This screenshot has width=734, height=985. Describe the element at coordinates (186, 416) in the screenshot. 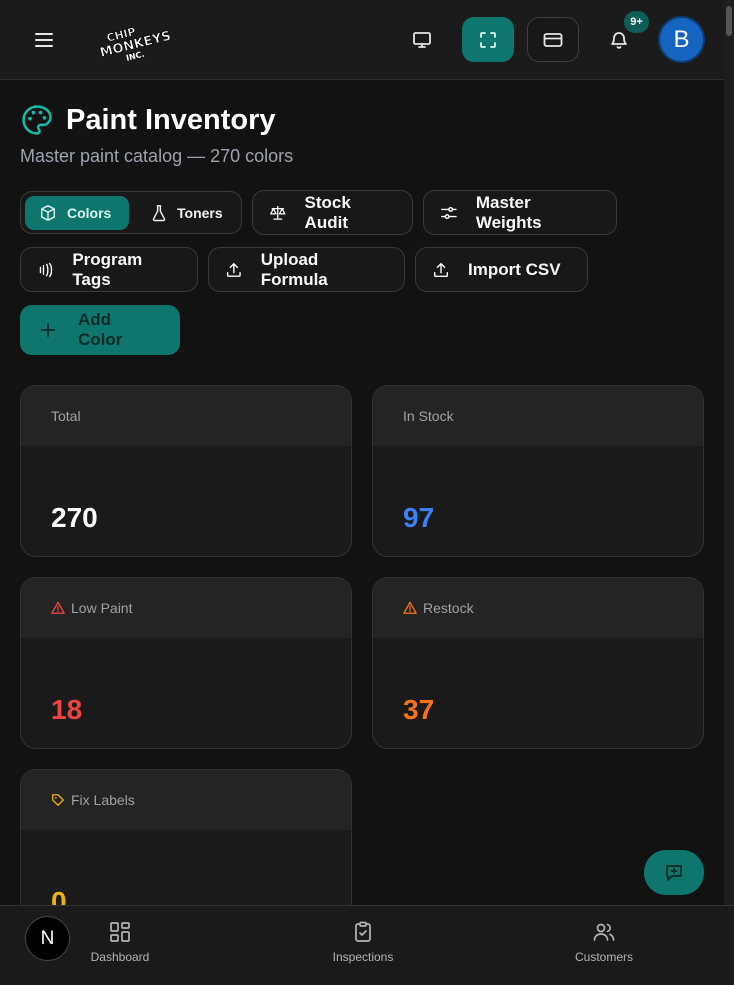

I see `stat-card-header: Total` at that location.